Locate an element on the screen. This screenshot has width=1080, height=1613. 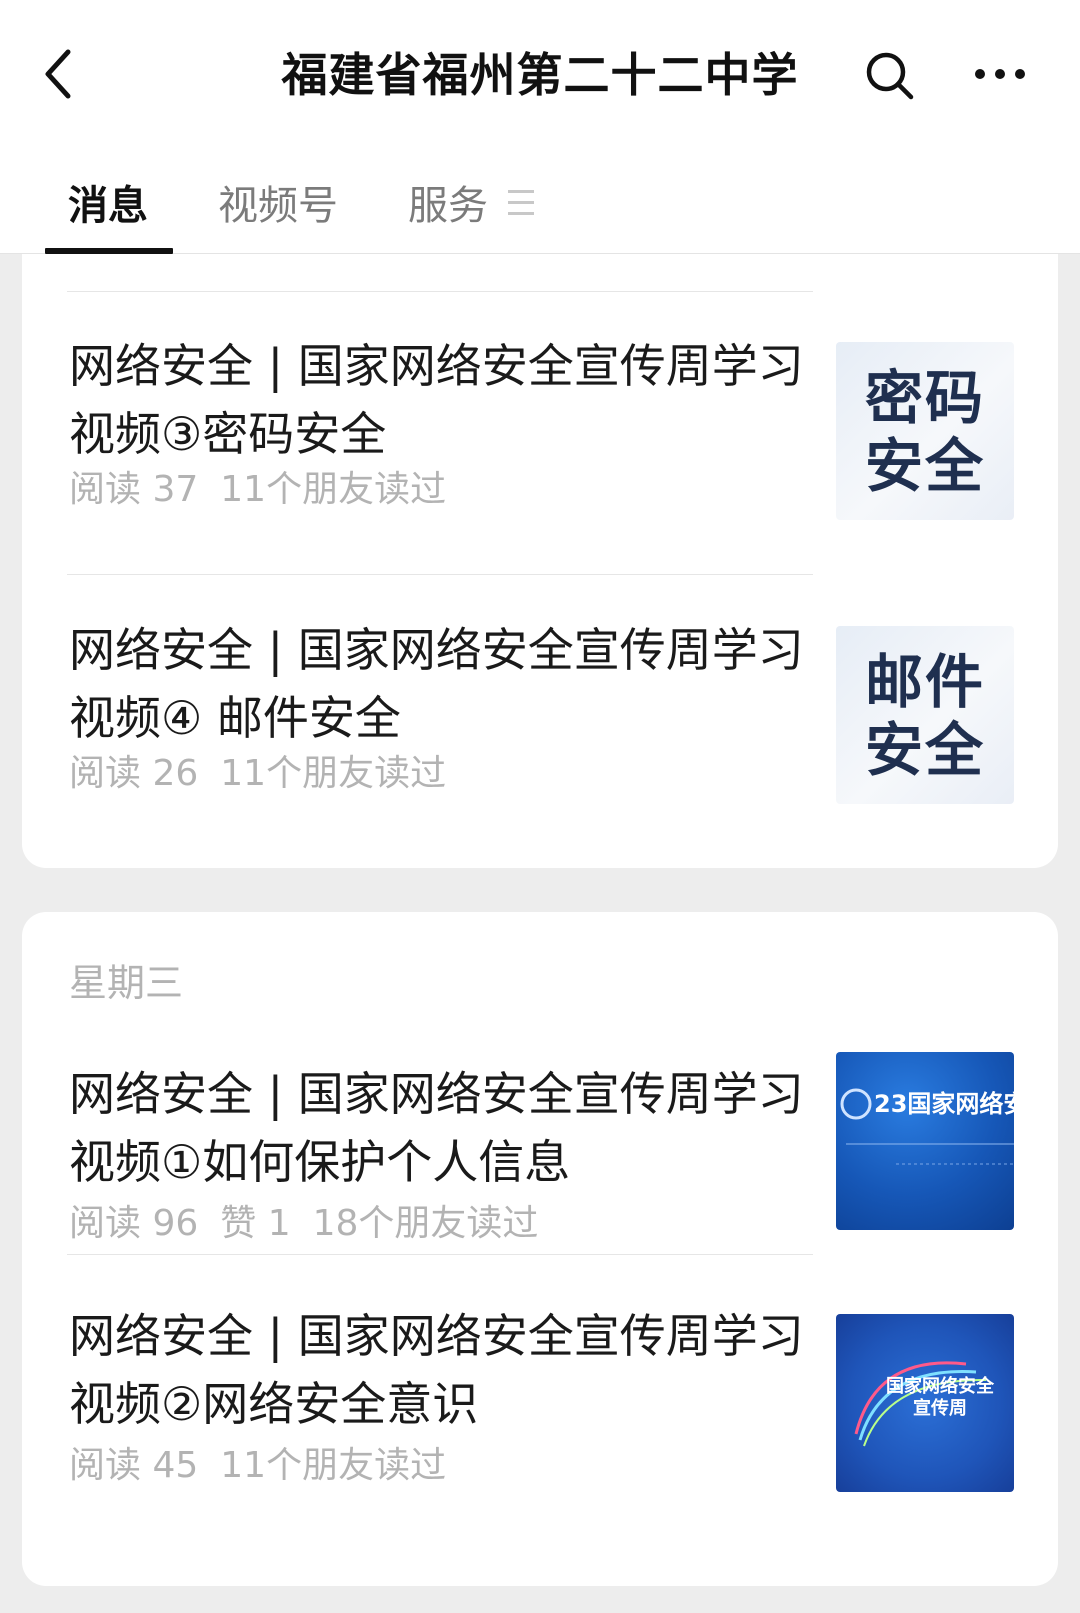
more-dots-icon is located at coordinates (1000, 74).